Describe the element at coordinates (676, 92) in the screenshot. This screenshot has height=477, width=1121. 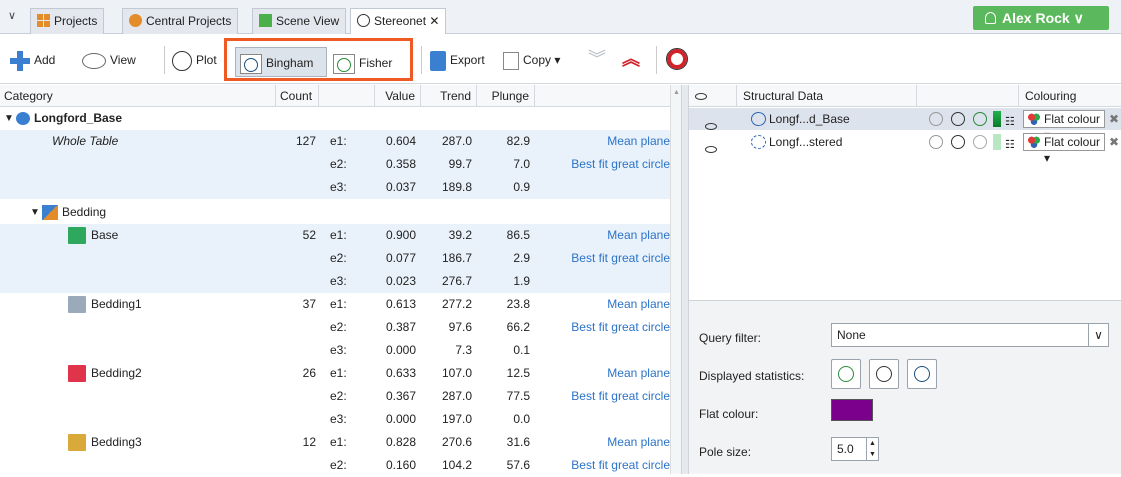
I see `scroll-up-icon: ▲` at that location.